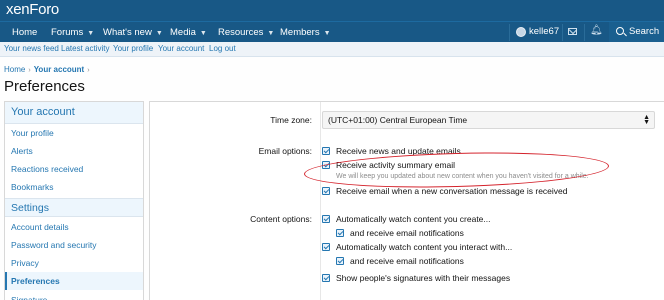  What do you see at coordinates (74, 187) in the screenshot?
I see `sidebar-item-bookmarks: Bookmarks` at bounding box center [74, 187].